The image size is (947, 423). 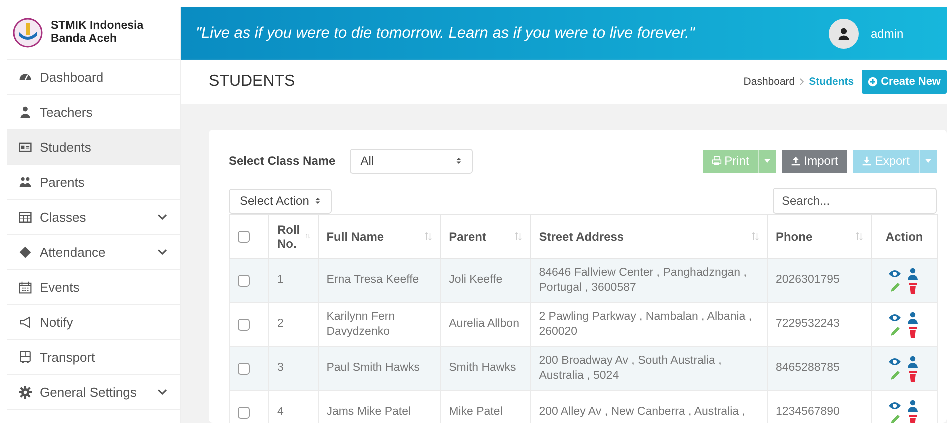 I want to click on brand-location: Banda Aceh, so click(x=84, y=39).